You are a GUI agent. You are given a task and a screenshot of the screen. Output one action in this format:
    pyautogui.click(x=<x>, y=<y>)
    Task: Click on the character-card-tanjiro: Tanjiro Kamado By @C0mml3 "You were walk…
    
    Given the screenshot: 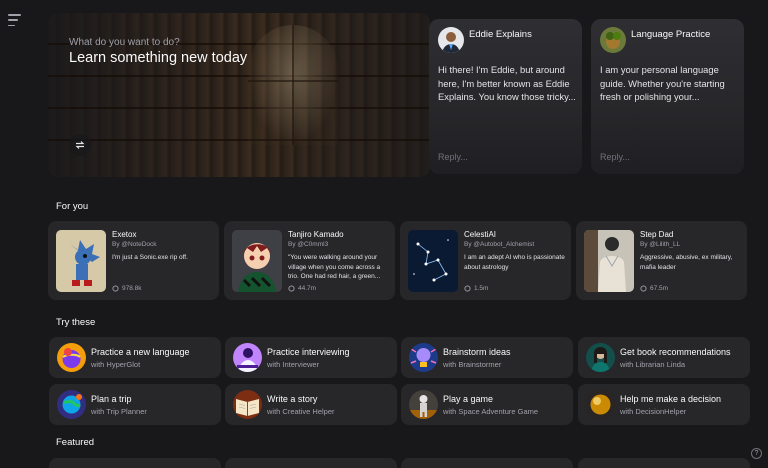 What is the action you would take?
    pyautogui.click(x=309, y=260)
    